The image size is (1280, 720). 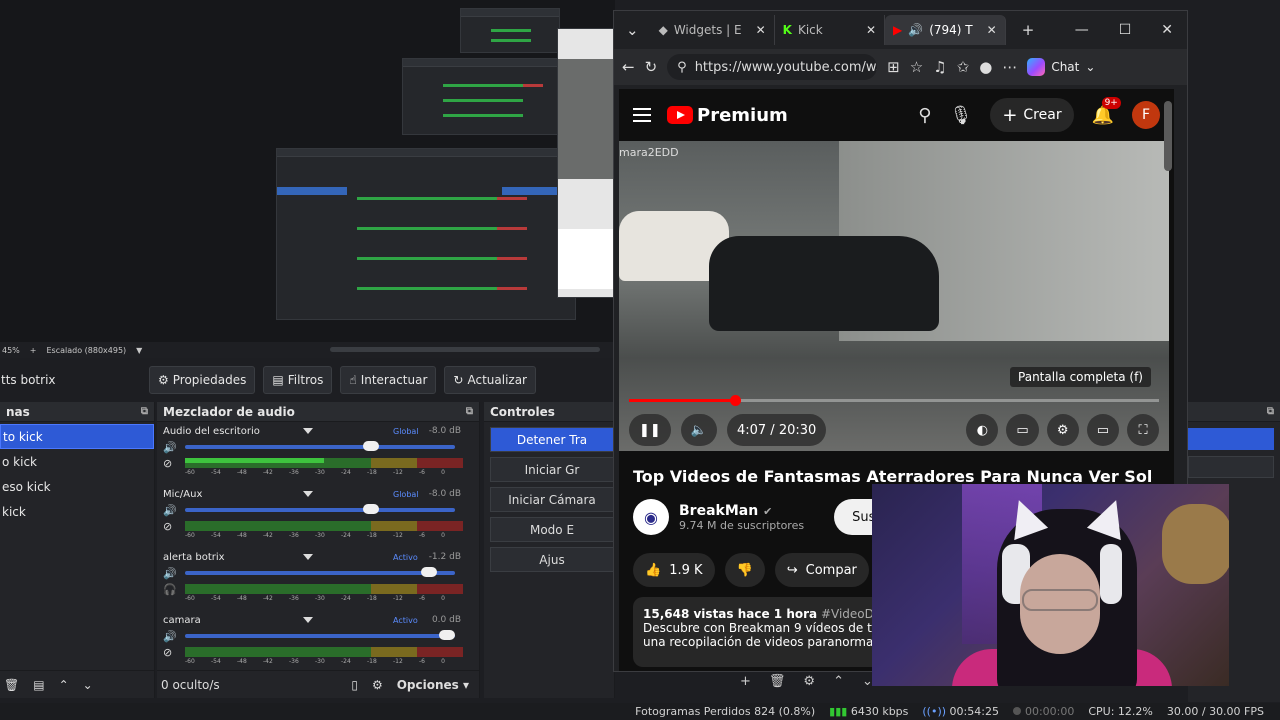 What do you see at coordinates (893, 67) in the screenshot?
I see `apps-icon: ⊞` at bounding box center [893, 67].